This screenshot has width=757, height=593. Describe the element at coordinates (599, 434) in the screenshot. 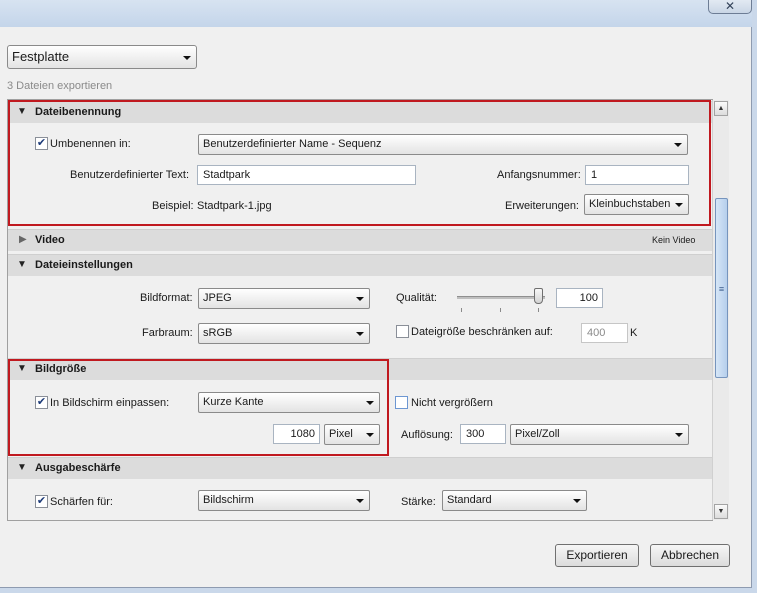

I see `resolution-unit-select: Pixel/Zoll` at that location.